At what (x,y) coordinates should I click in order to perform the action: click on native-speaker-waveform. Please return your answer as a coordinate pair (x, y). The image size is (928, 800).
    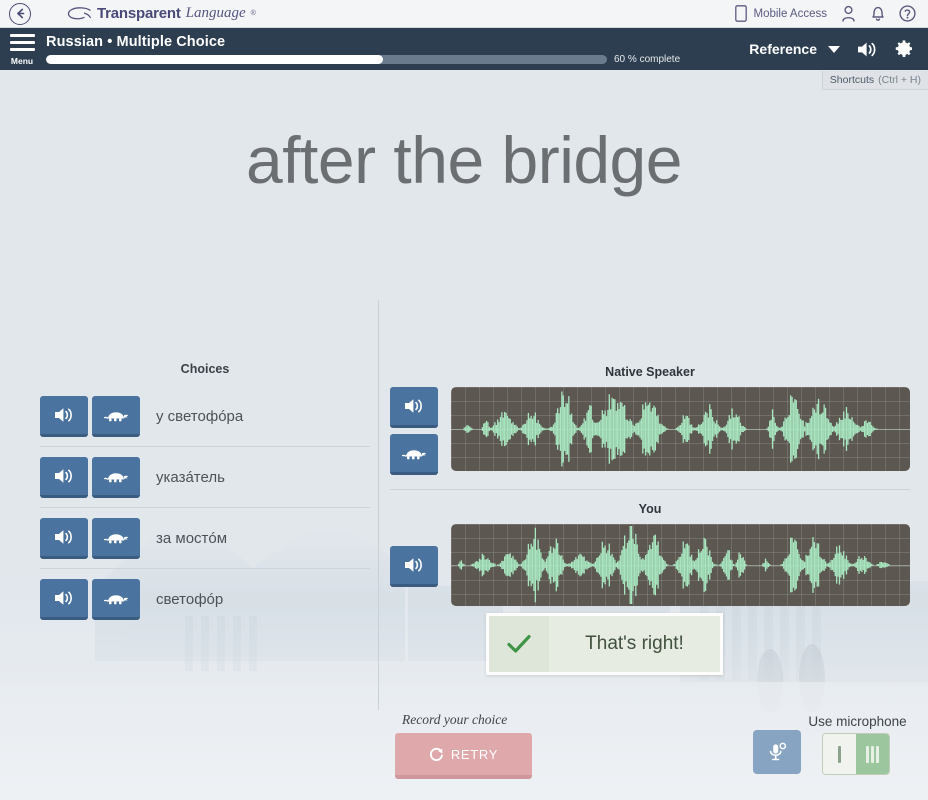
    Looking at the image, I should click on (680, 429).